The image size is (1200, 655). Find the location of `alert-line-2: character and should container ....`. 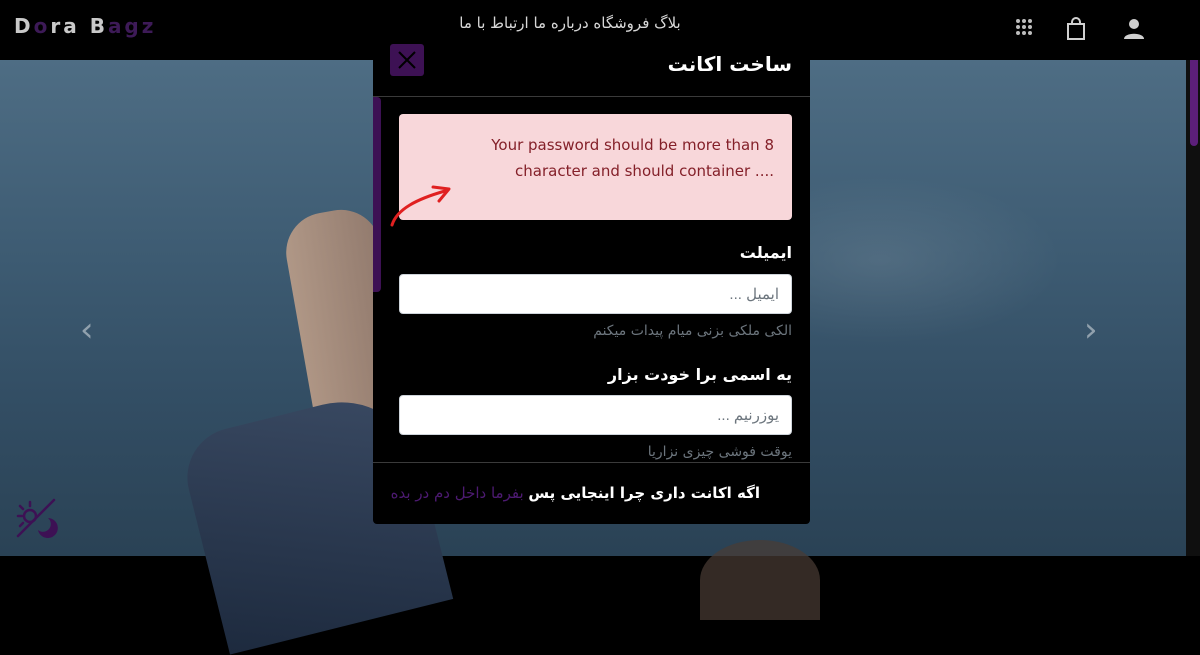

alert-line-2: character and should container .... is located at coordinates (644, 171).